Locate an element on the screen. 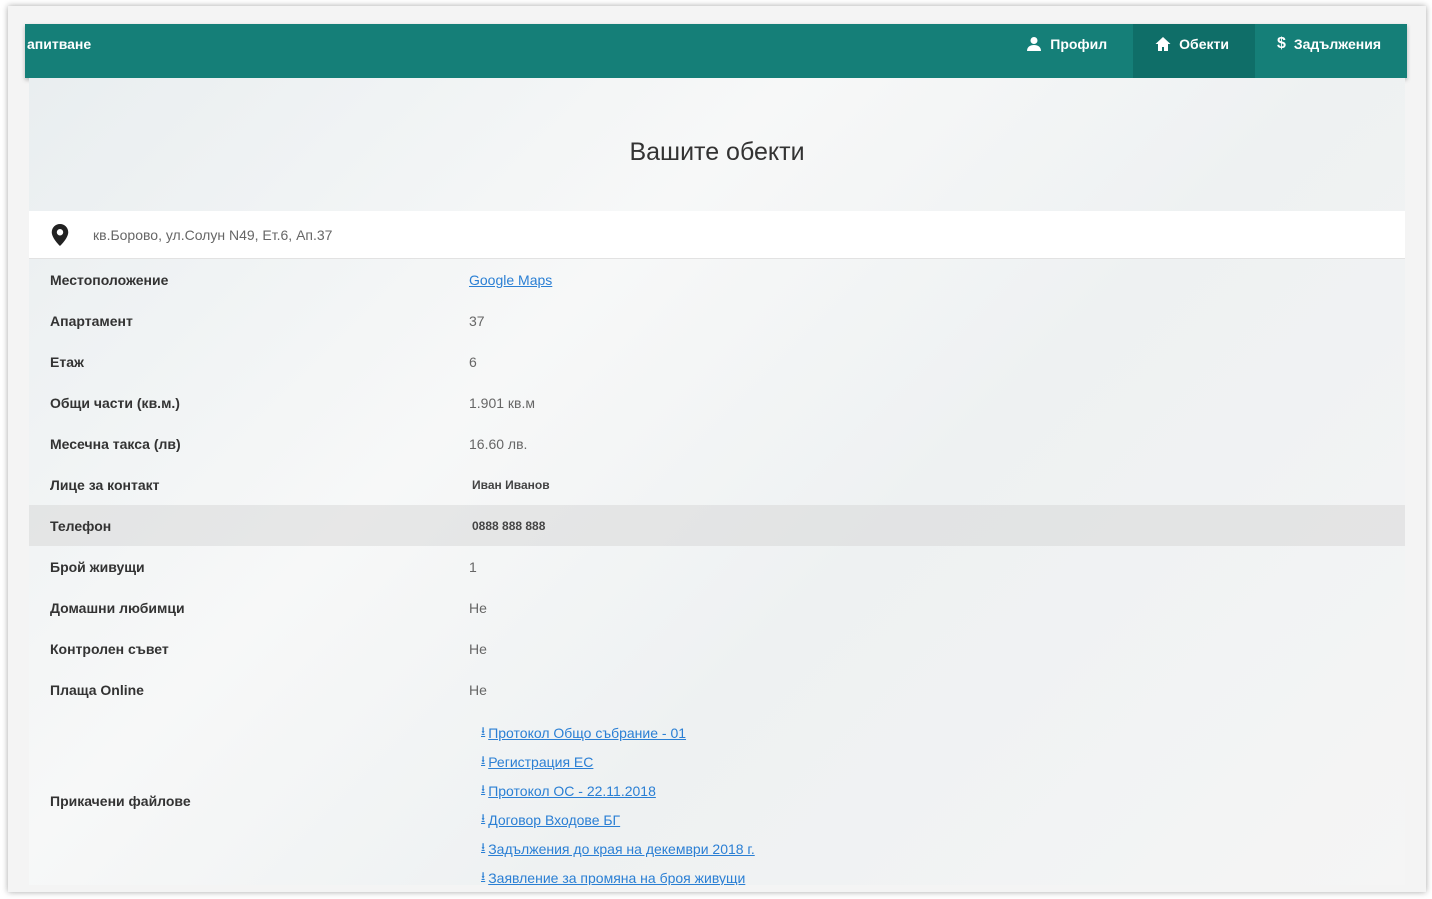 Image resolution: width=1432 pixels, height=899 pixels. table-row: Телефон 0888 888 888 is located at coordinates (717, 525).